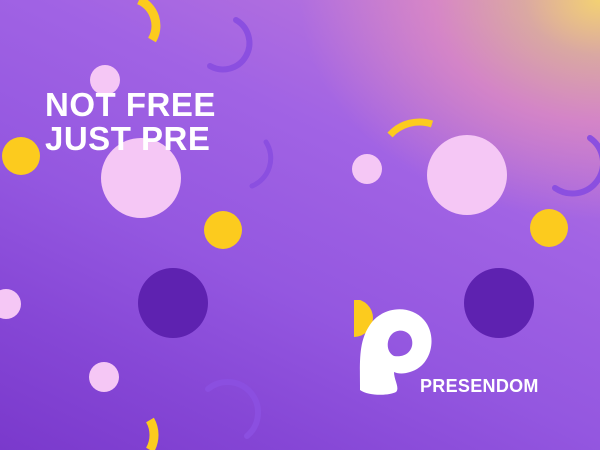 This screenshot has width=600, height=450. What do you see at coordinates (459, 350) in the screenshot?
I see `brand-lockup: PRESENDOM` at bounding box center [459, 350].